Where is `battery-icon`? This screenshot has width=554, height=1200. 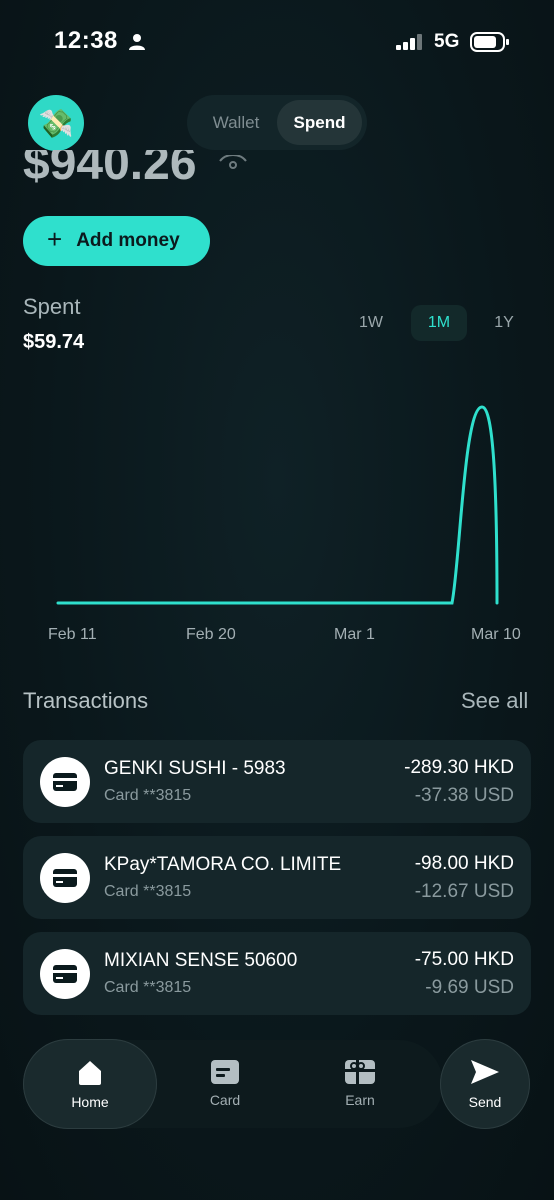
battery-icon is located at coordinates (489, 42).